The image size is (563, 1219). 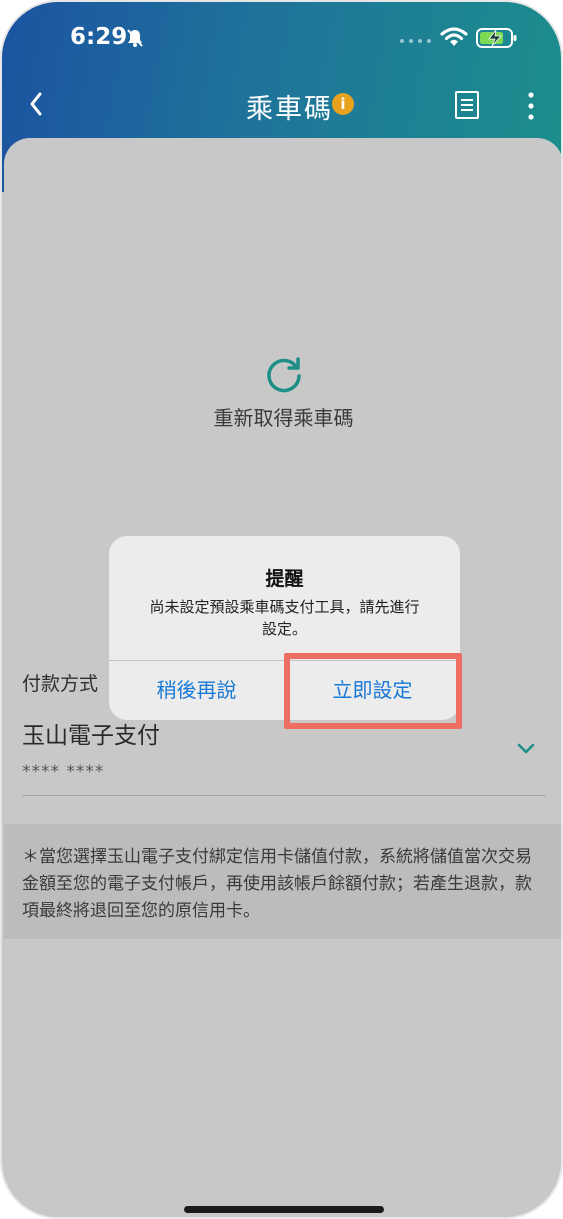 I want to click on masked-card-number: **** ****, so click(x=63, y=772).